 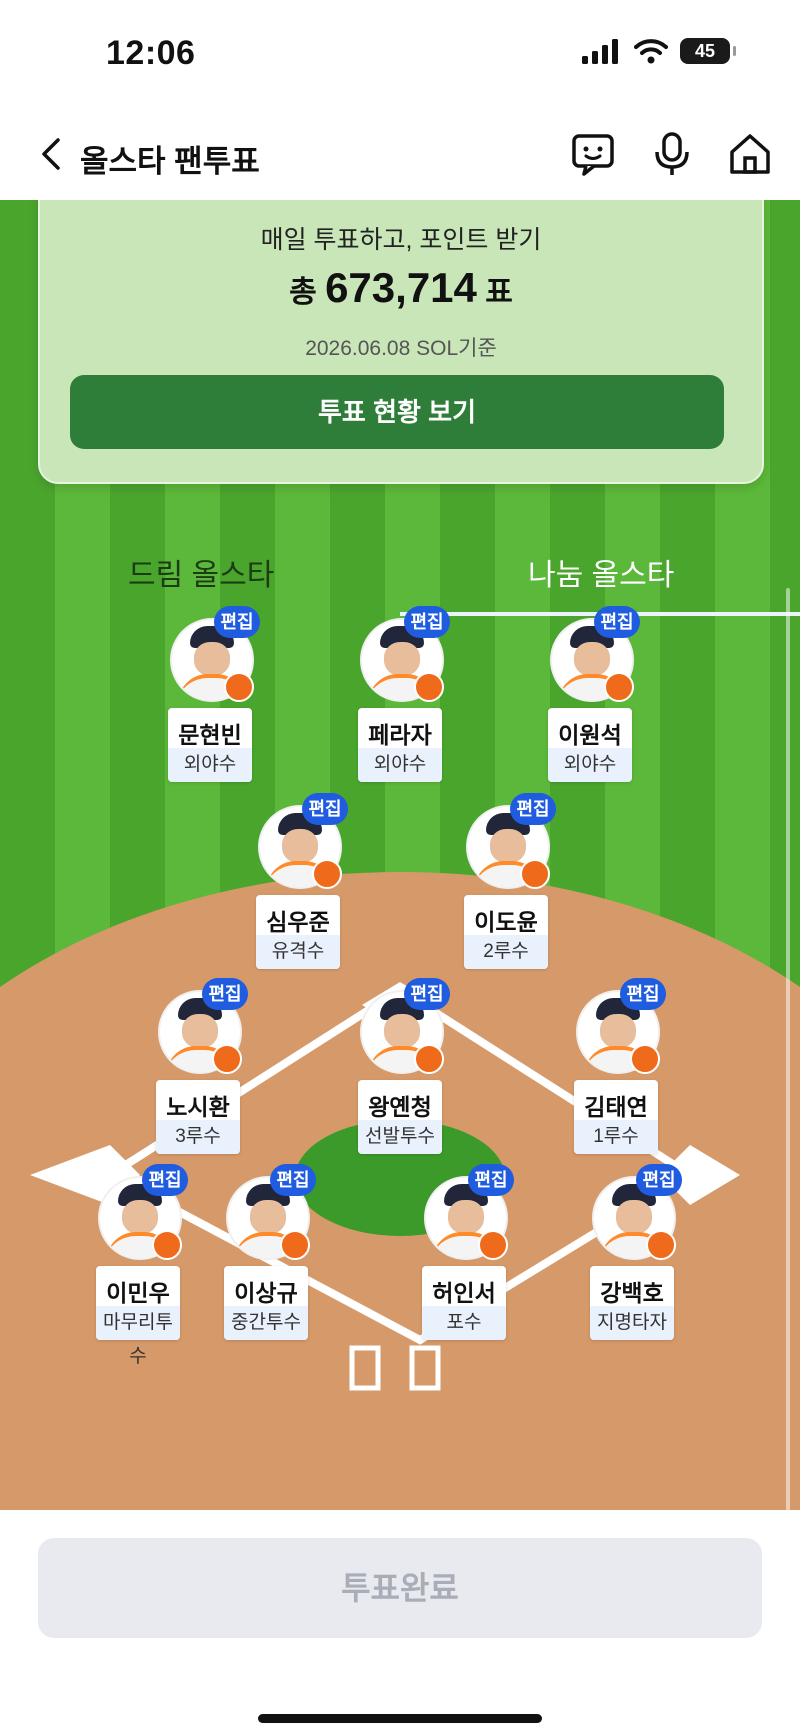 I want to click on player-position: 포수, so click(x=464, y=1323).